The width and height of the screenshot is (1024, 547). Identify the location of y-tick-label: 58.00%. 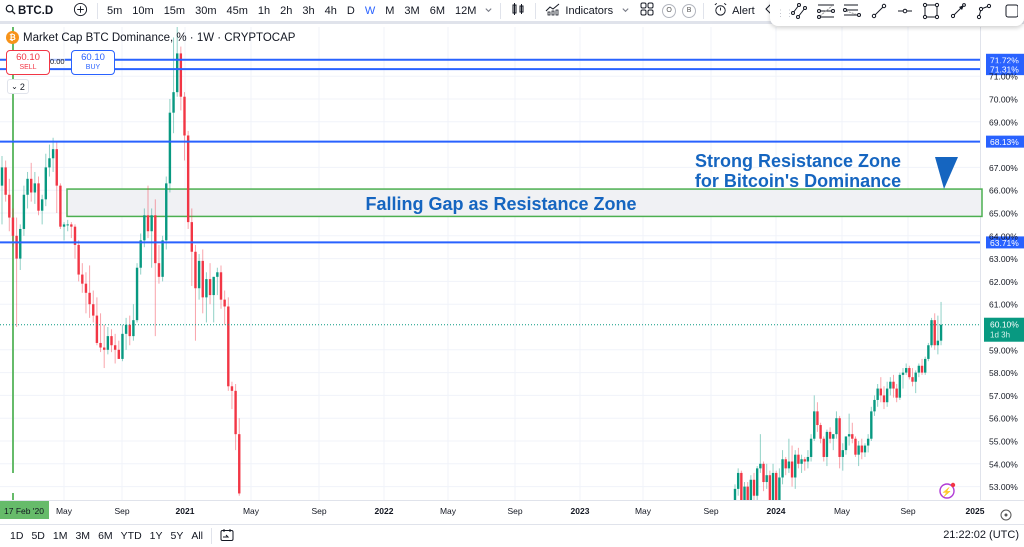
(1003, 373).